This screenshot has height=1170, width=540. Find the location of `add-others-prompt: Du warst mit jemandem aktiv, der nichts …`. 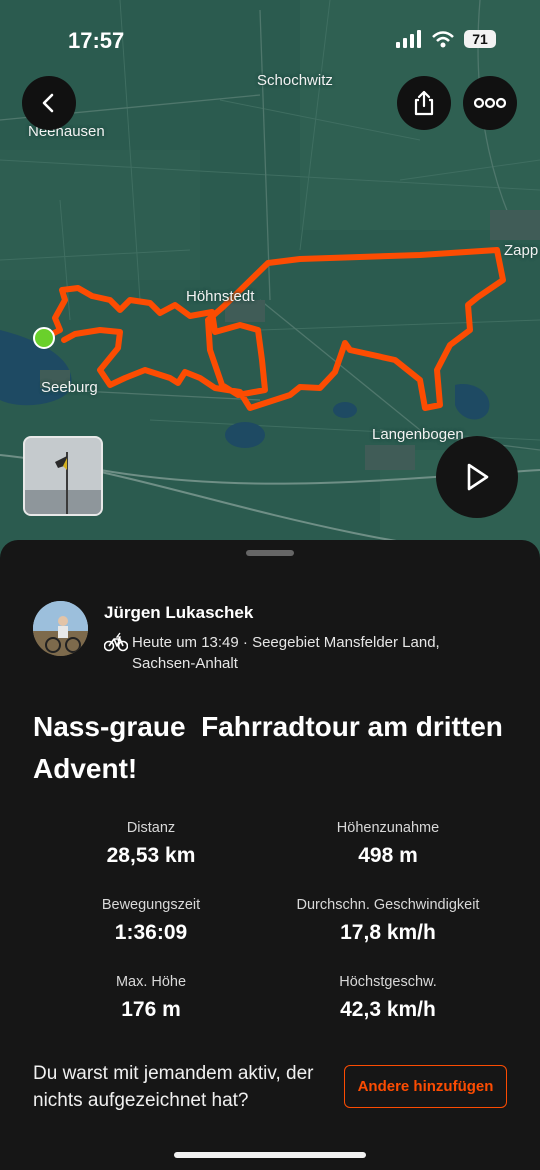

add-others-prompt: Du warst mit jemandem aktiv, der nichts … is located at coordinates (173, 1087).